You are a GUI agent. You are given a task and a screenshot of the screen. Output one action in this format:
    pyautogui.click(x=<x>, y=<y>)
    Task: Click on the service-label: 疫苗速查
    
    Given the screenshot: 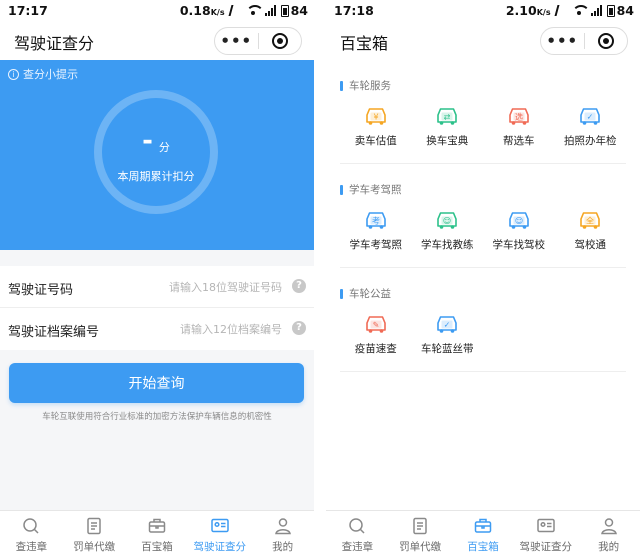 What is the action you would take?
    pyautogui.click(x=375, y=349)
    